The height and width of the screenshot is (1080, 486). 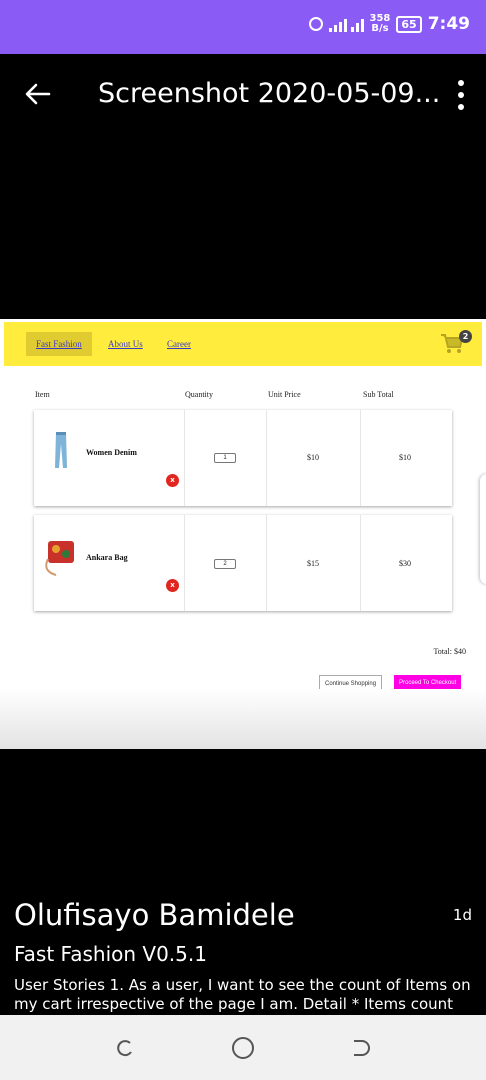 I want to click on unit-price: $10, so click(x=313, y=457).